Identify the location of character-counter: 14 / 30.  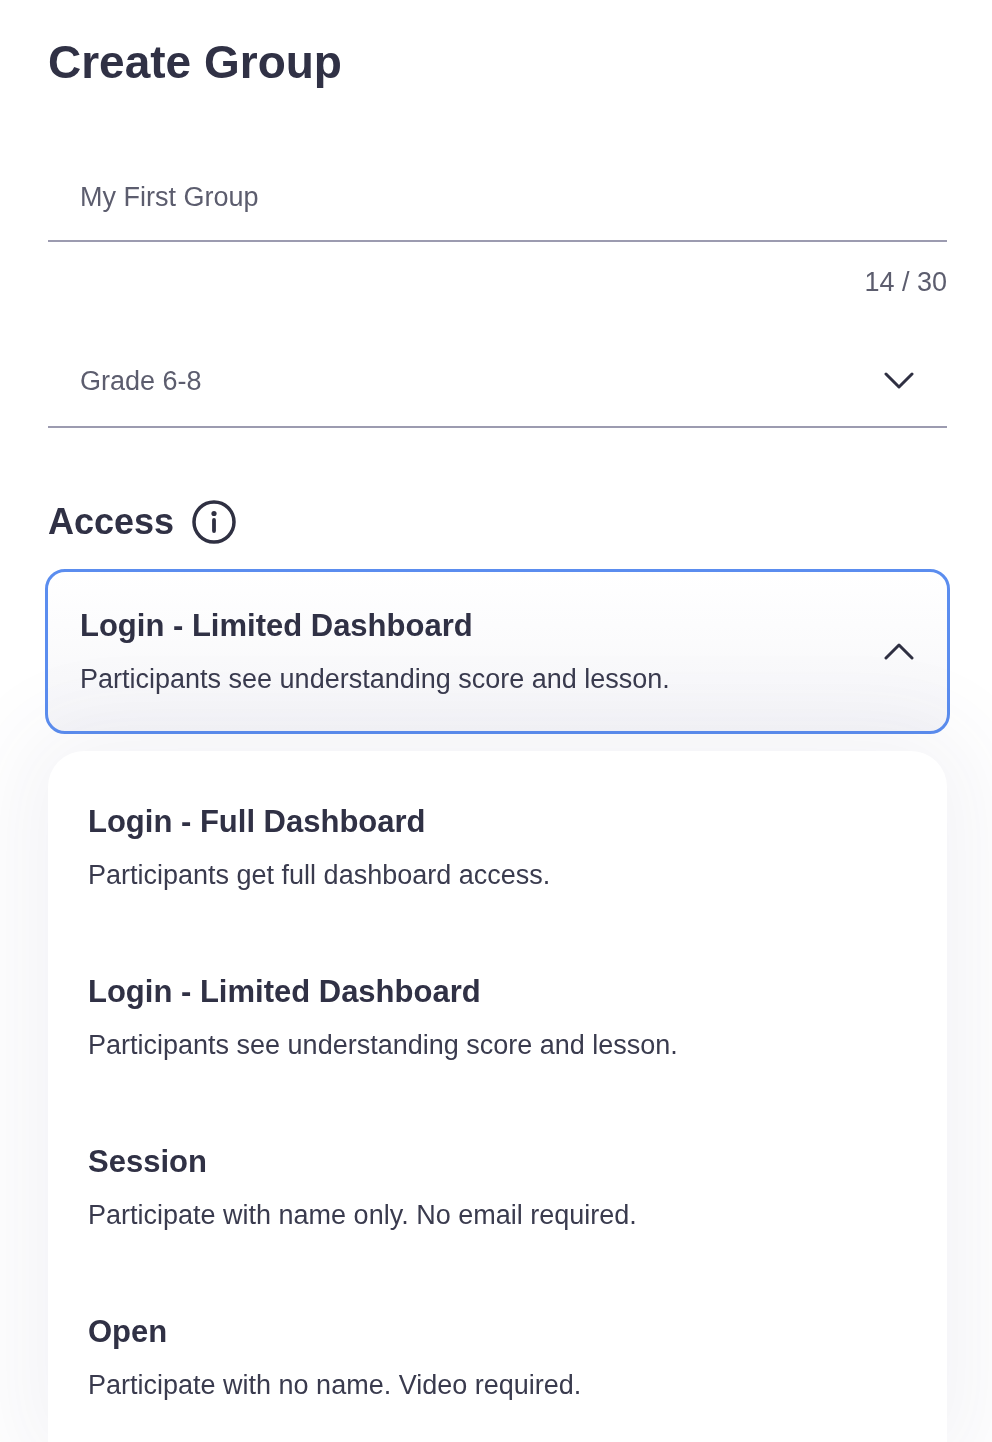
(905, 282).